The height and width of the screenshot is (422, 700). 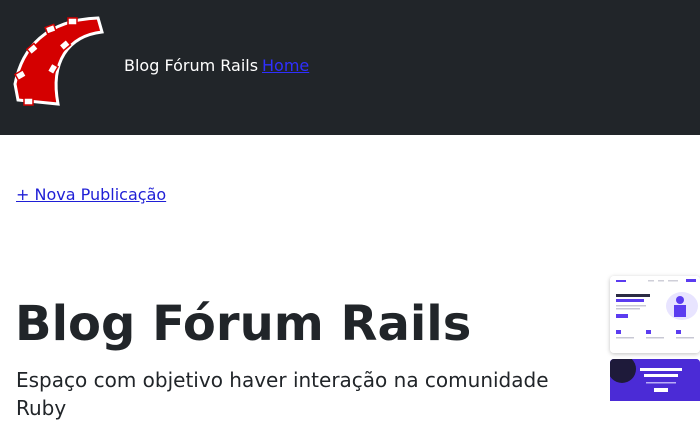 I want to click on rails-logo-icon, so click(x=57, y=63).